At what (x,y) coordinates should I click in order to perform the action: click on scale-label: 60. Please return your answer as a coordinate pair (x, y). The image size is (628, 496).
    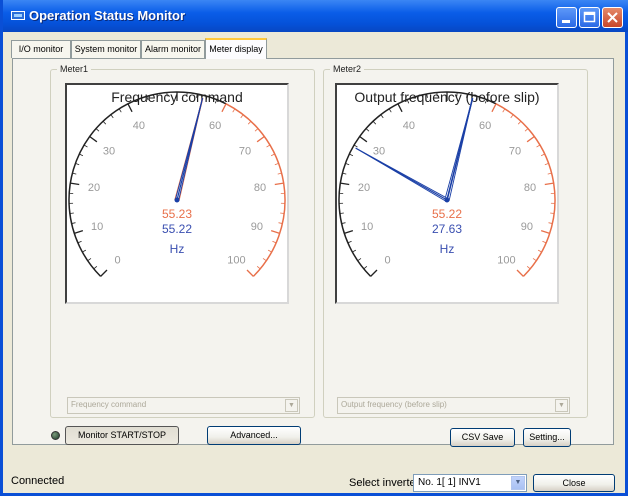
    Looking at the image, I should click on (485, 126).